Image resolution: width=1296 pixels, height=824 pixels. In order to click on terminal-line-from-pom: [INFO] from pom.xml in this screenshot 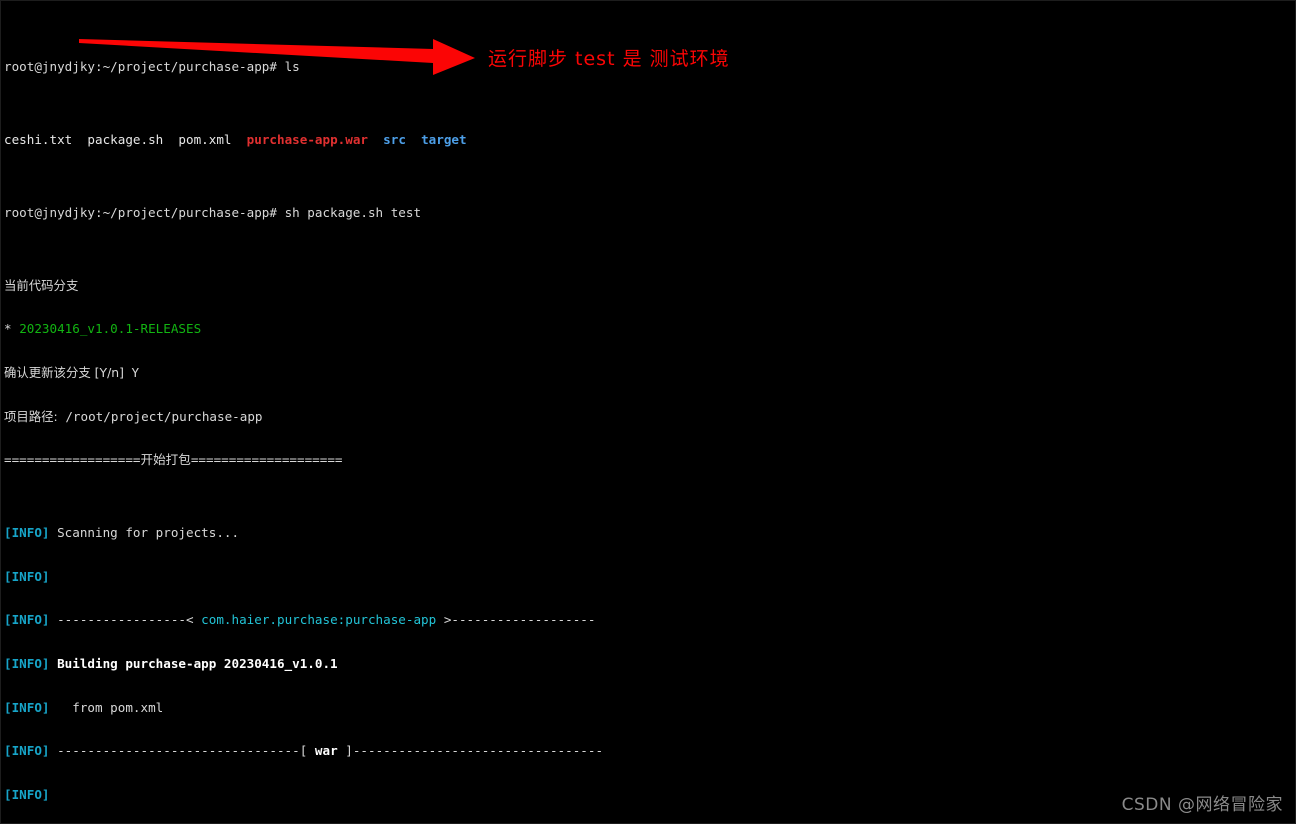, I will do `click(649, 707)`.